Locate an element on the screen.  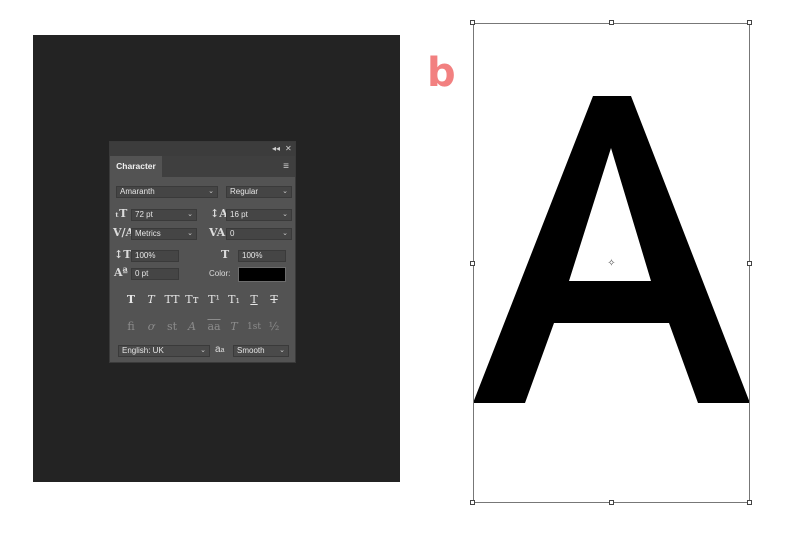
small-caps-icon: Tт is located at coordinates (192, 300).